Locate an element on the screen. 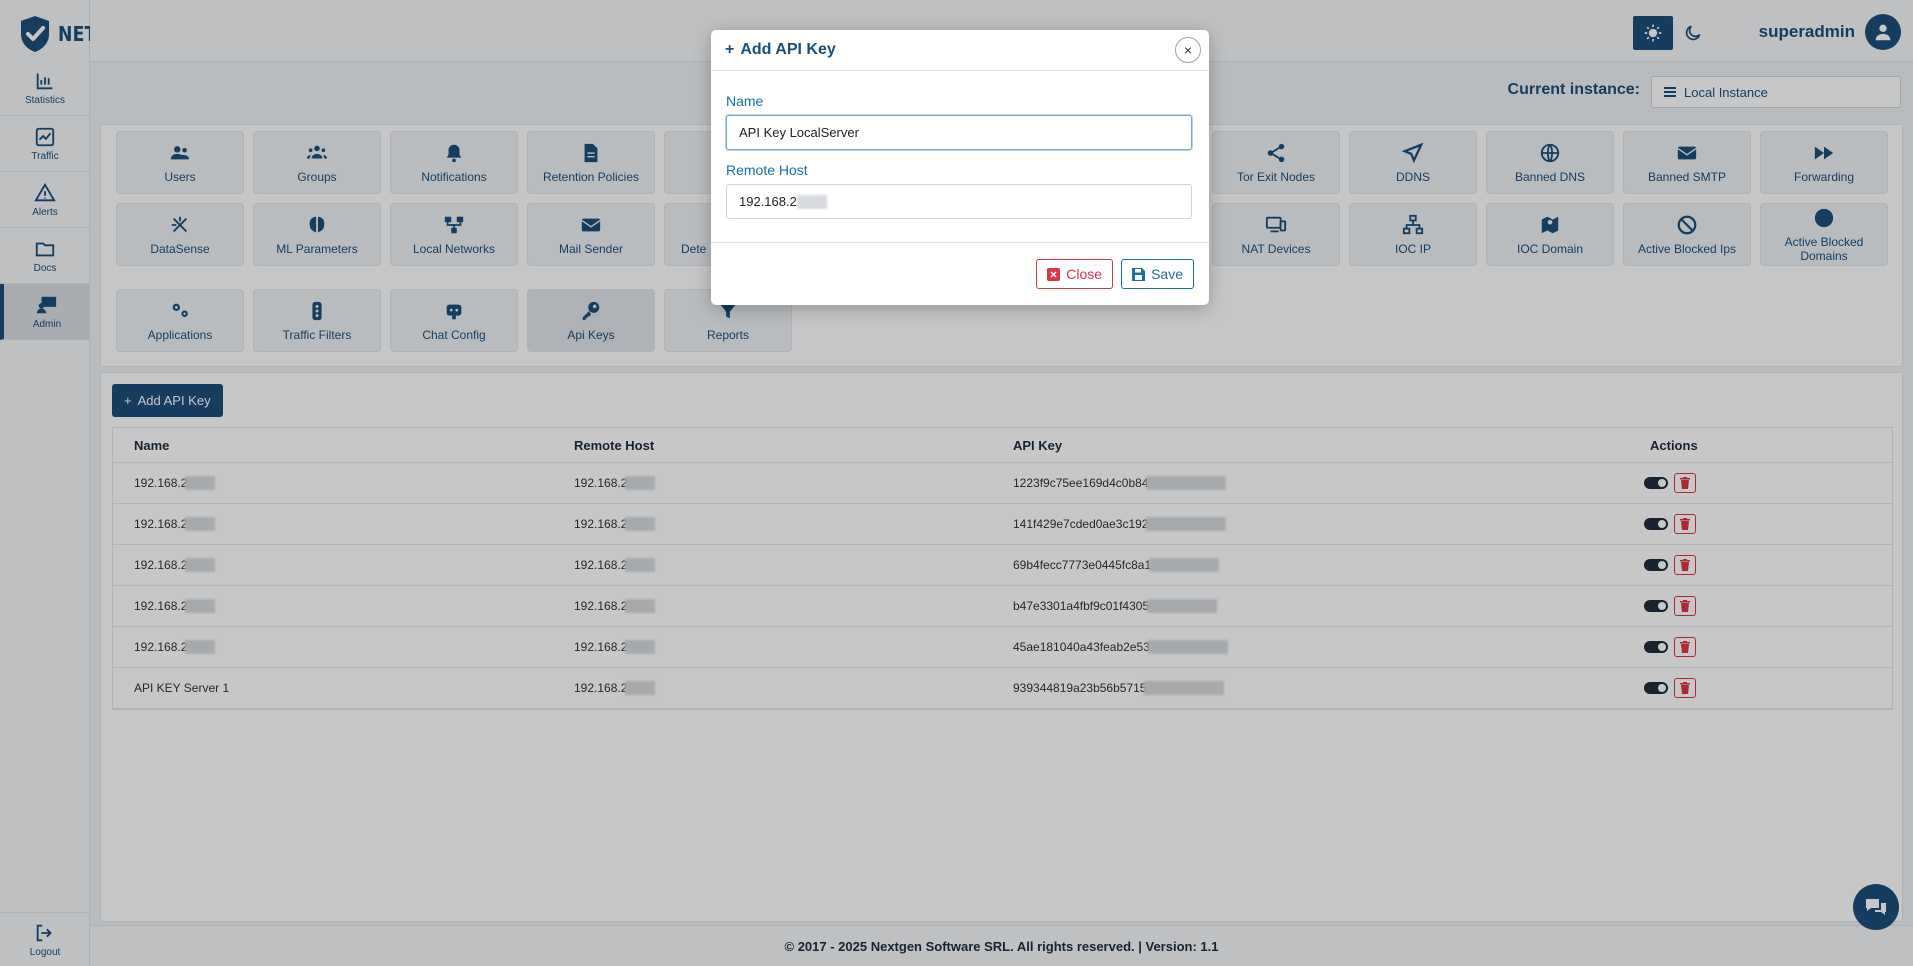 This screenshot has height=966, width=1913. name-input: API Key LocalServer is located at coordinates (959, 132).